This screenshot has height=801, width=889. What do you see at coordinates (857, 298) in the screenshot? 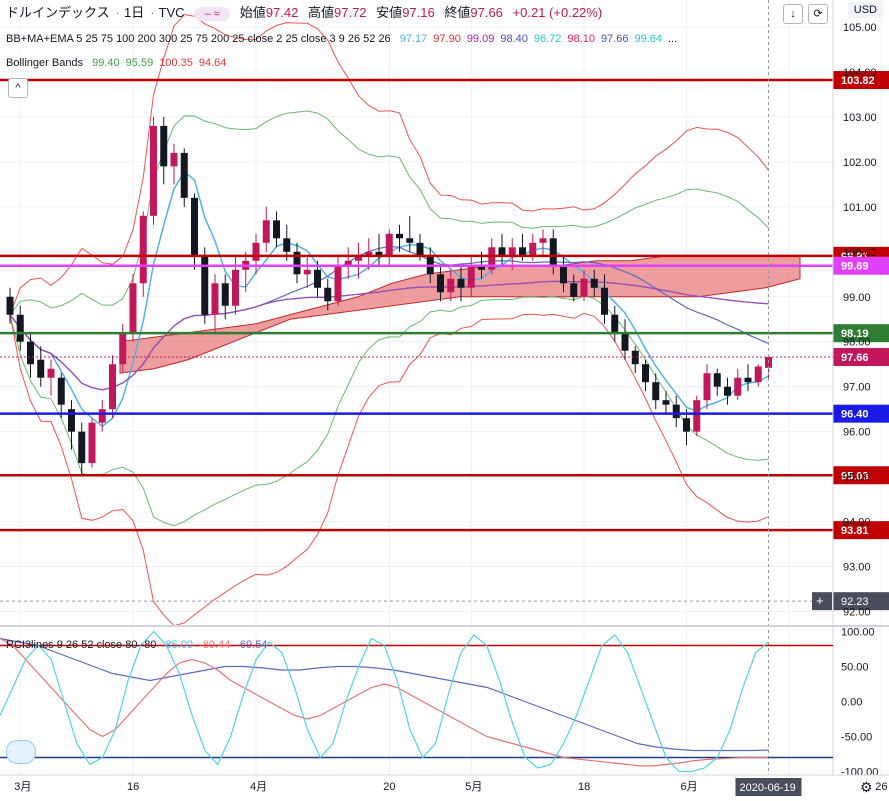
I see `price-axis-tick: 99.00` at bounding box center [857, 298].